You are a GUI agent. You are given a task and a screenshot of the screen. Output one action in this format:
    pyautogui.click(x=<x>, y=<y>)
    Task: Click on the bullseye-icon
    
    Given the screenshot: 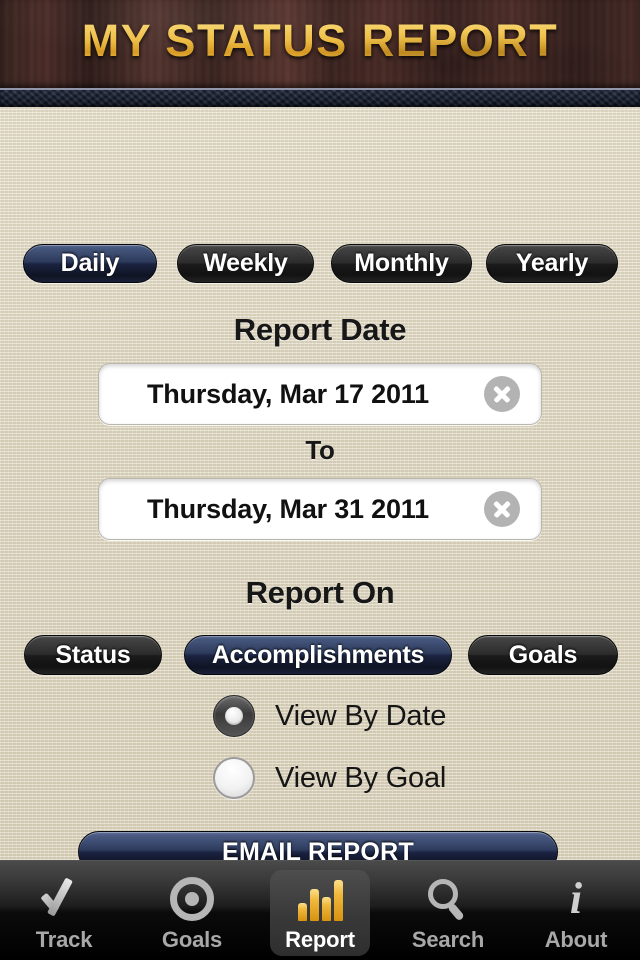 What is the action you would take?
    pyautogui.click(x=192, y=899)
    